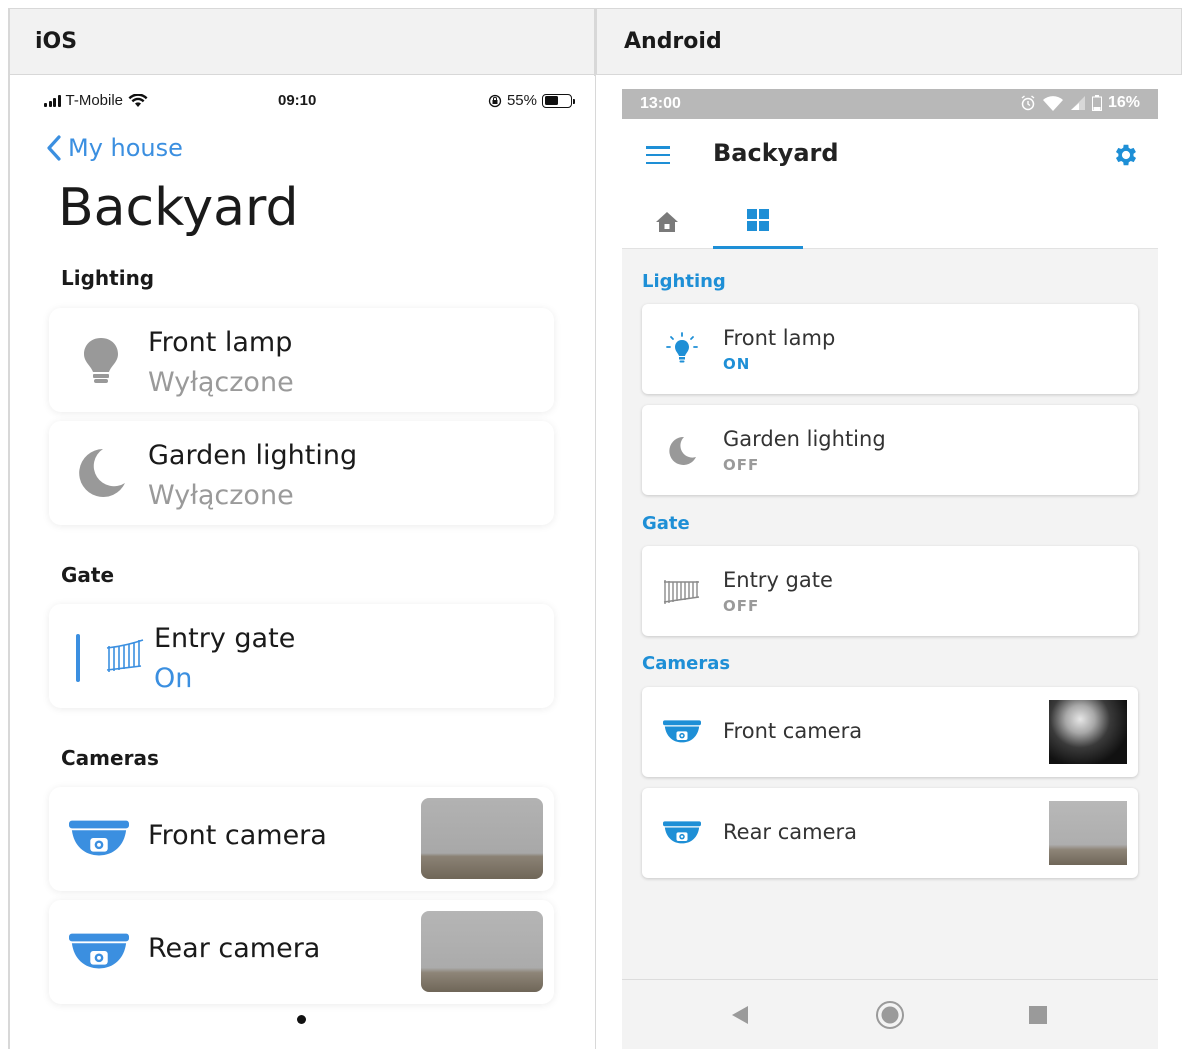 This screenshot has width=1182, height=1049. I want to click on back-button: My house, so click(114, 148).